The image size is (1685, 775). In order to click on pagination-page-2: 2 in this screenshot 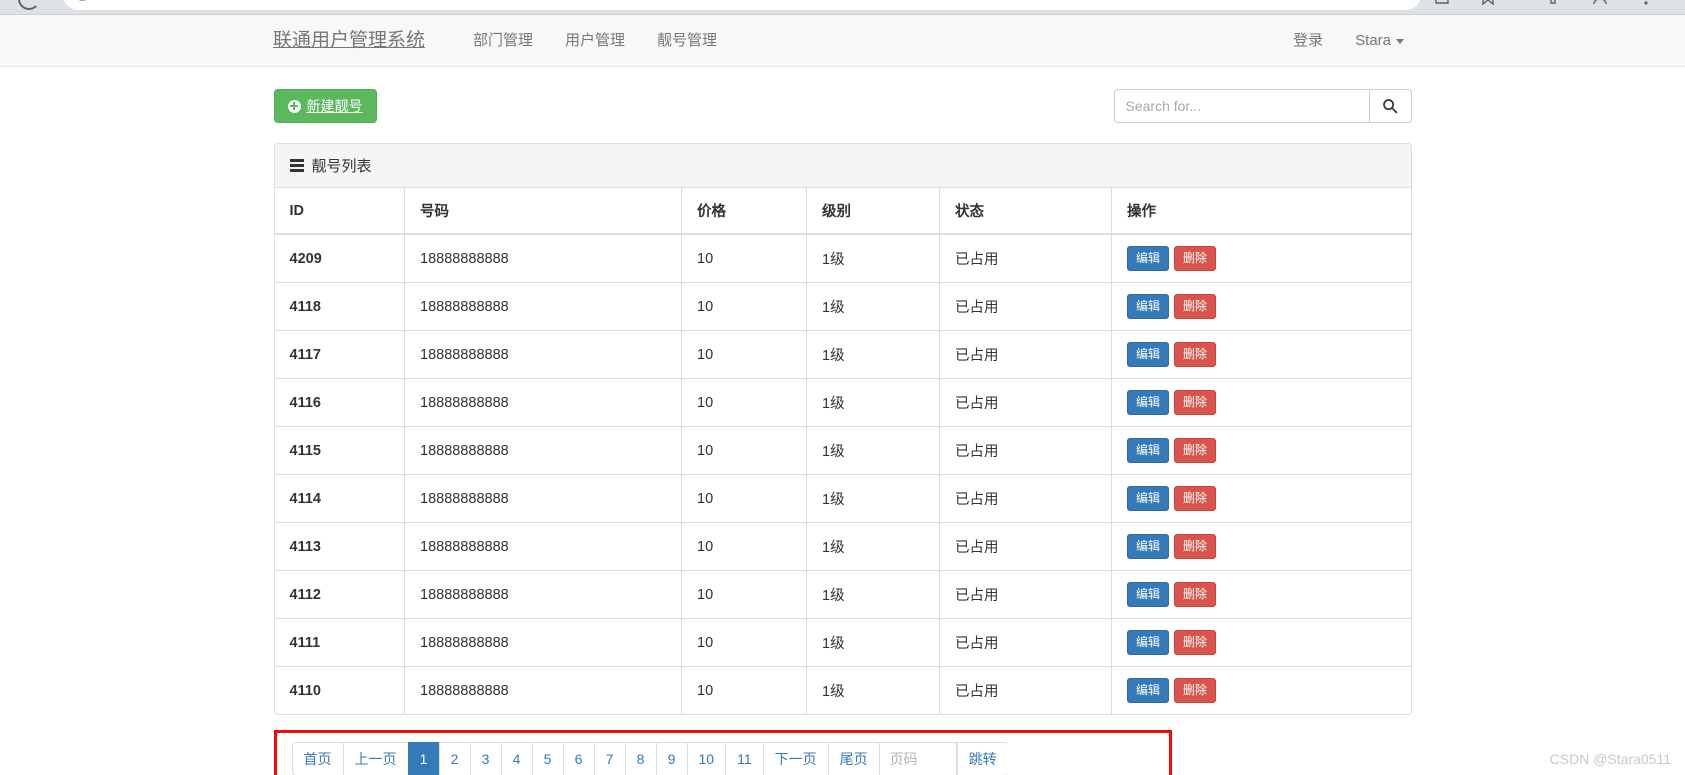, I will do `click(454, 758)`.